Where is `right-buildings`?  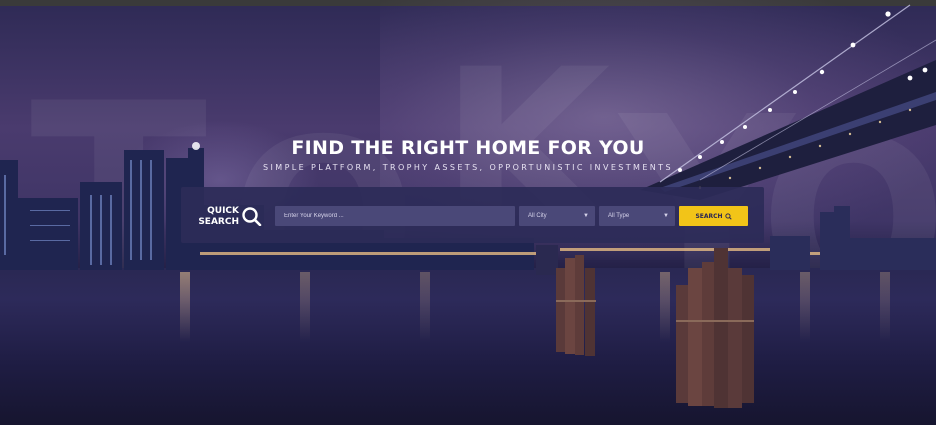
right-buildings is located at coordinates (853, 238).